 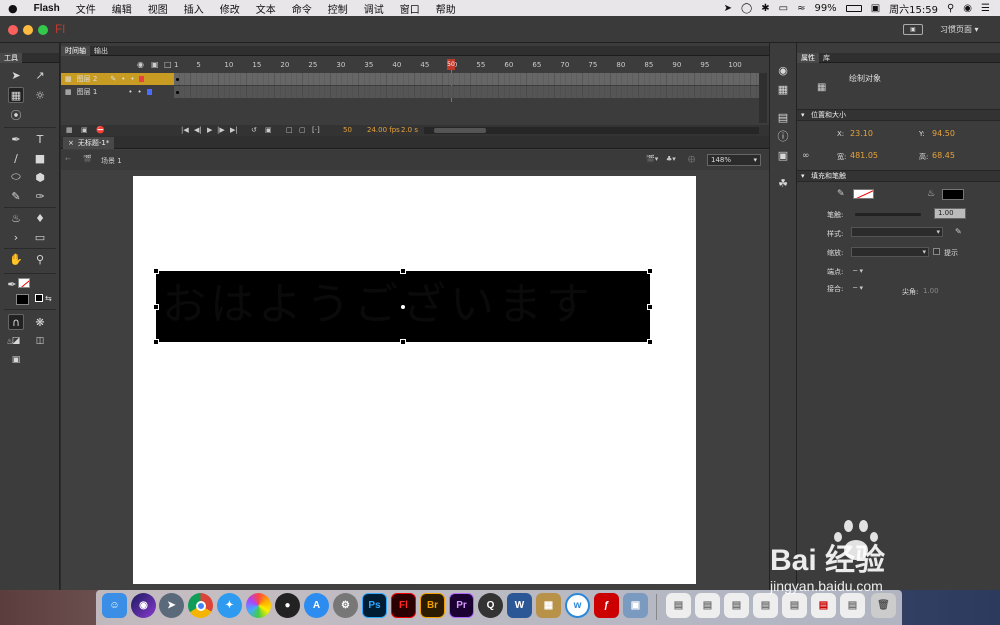 What do you see at coordinates (801, 8) in the screenshot?
I see `wifi-icon: ≈` at bounding box center [801, 8].